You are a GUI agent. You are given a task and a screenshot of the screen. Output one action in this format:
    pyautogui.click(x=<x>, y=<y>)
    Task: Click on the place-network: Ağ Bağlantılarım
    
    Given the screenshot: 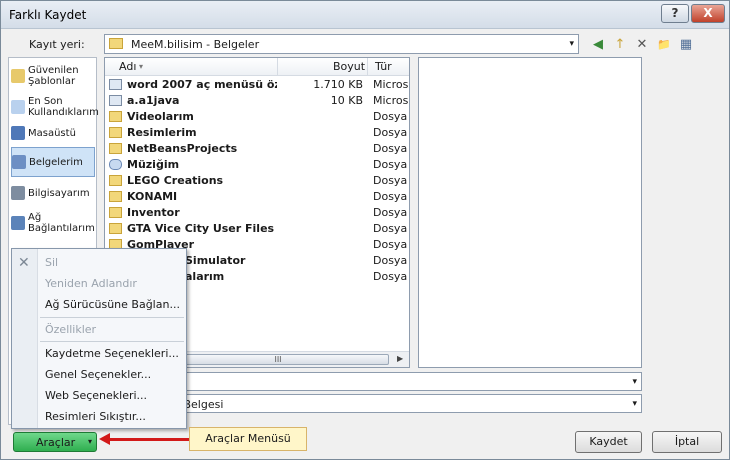 What is the action you would take?
    pyautogui.click(x=53, y=223)
    